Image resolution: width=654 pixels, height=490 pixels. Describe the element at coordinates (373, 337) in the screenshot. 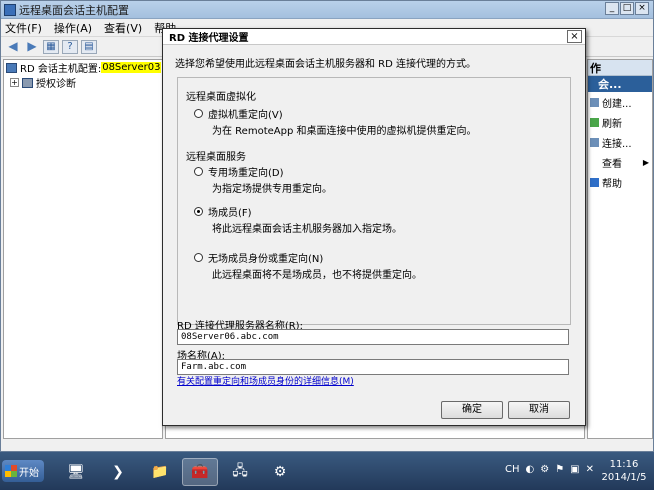

I see `server-name-input: 08Server06.abc.com` at that location.